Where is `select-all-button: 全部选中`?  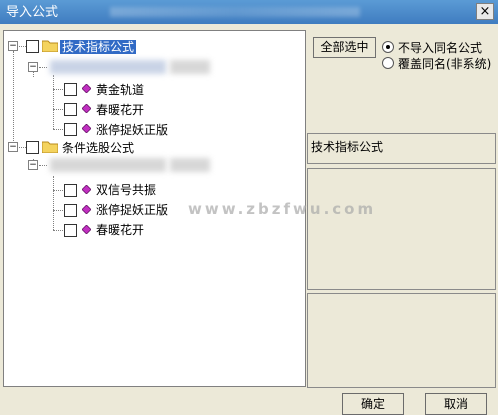 select-all-button: 全部选中 is located at coordinates (344, 47).